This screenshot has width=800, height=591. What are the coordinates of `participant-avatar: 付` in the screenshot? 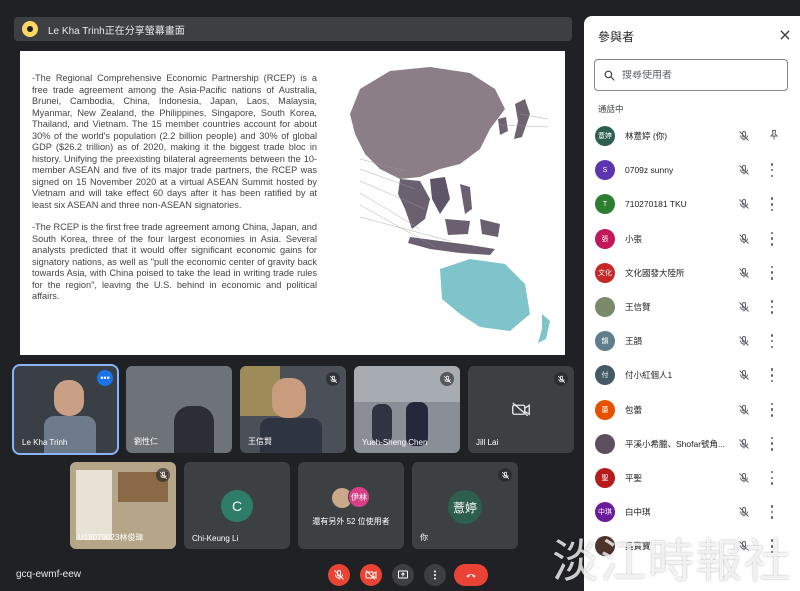 It's located at (605, 375).